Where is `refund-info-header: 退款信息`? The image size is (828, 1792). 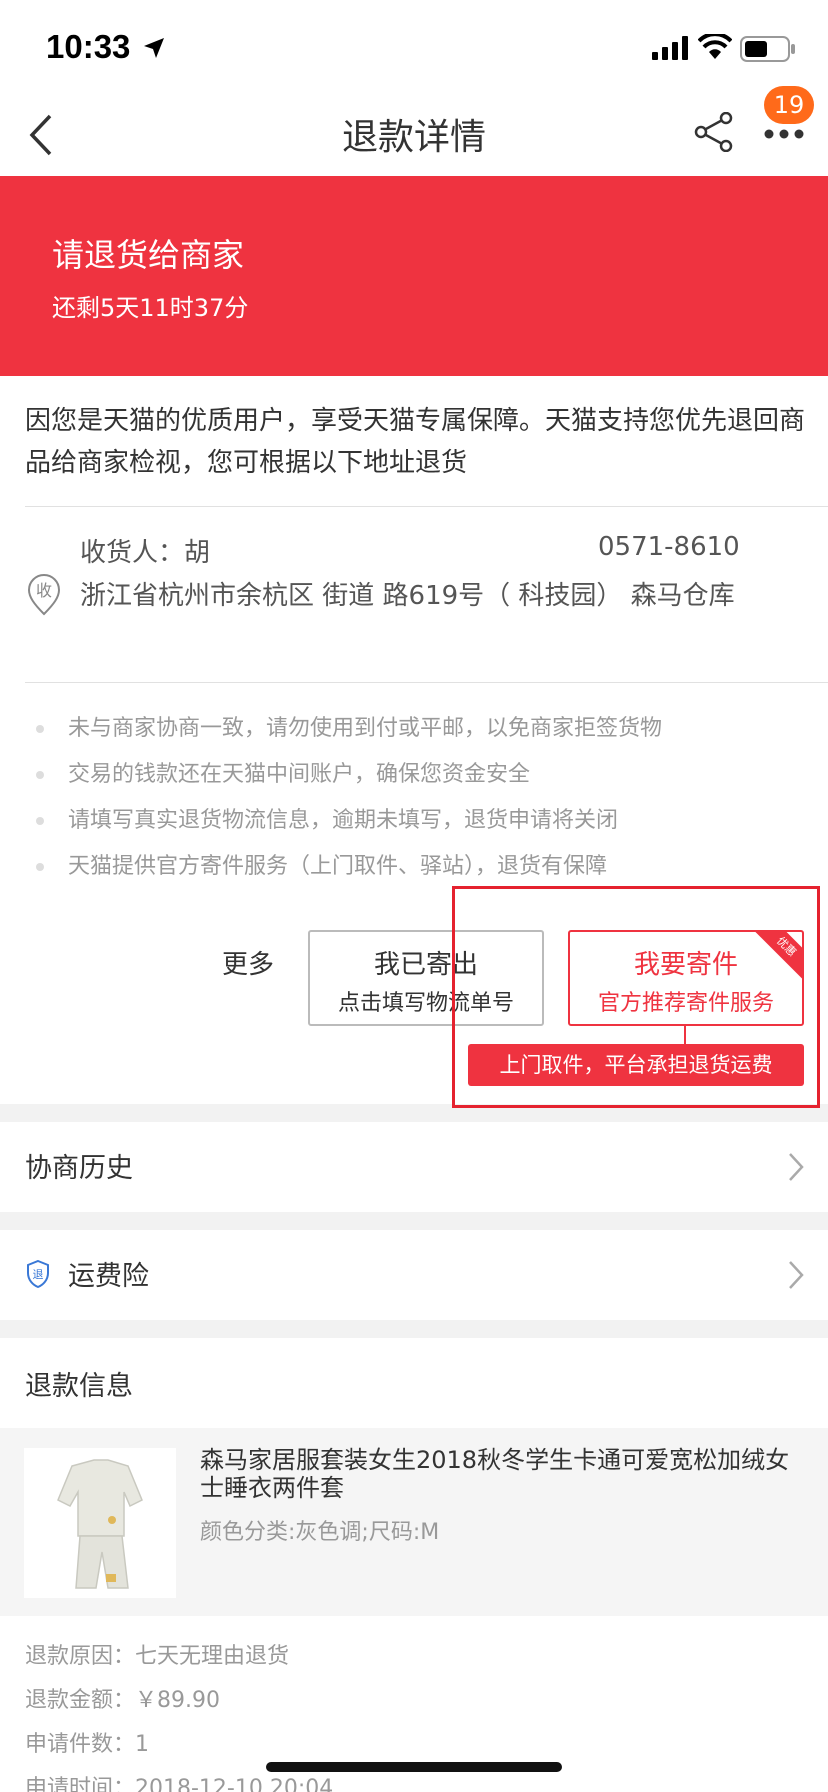
refund-info-header: 退款信息 is located at coordinates (414, 1383).